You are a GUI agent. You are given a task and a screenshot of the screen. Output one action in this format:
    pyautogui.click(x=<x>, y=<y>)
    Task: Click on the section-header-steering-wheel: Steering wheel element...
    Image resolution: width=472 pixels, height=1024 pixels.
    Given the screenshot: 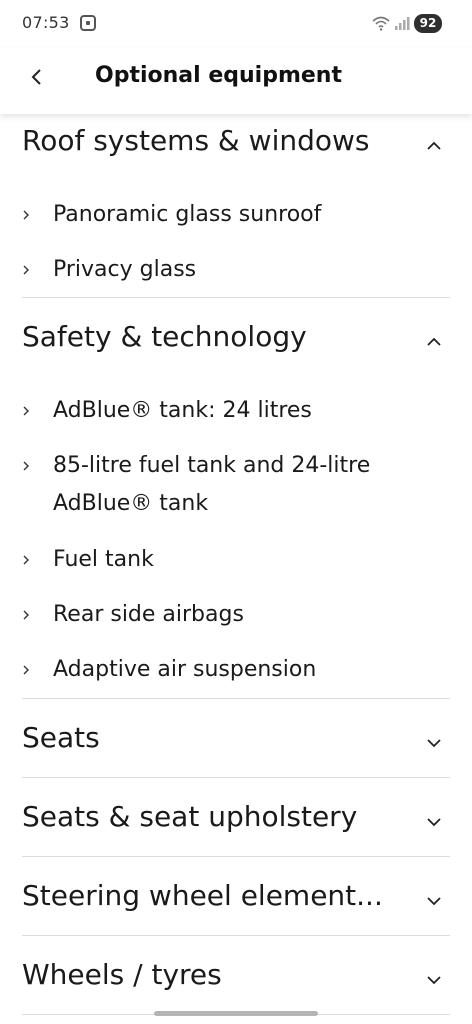 What is the action you would take?
    pyautogui.click(x=236, y=899)
    